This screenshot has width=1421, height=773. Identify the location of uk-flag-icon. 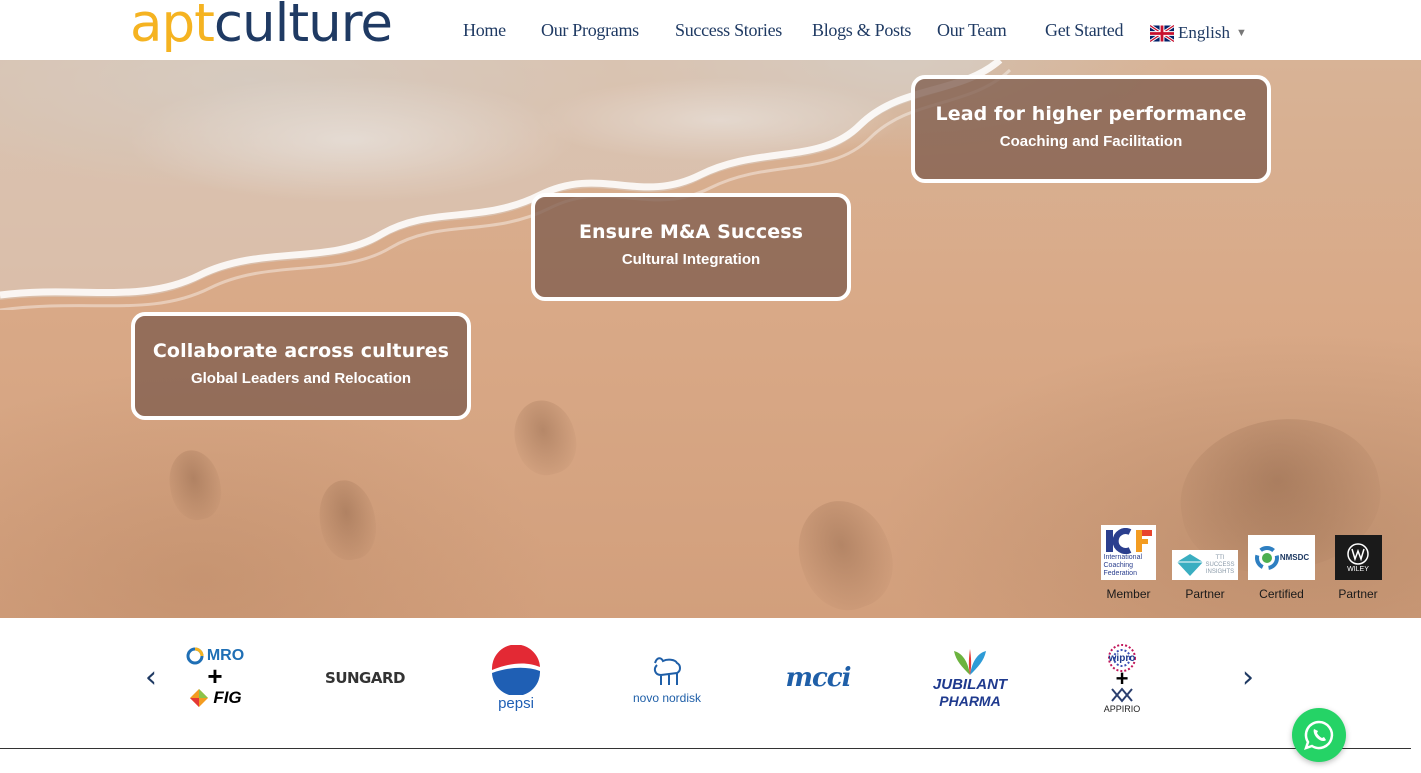
(1162, 33).